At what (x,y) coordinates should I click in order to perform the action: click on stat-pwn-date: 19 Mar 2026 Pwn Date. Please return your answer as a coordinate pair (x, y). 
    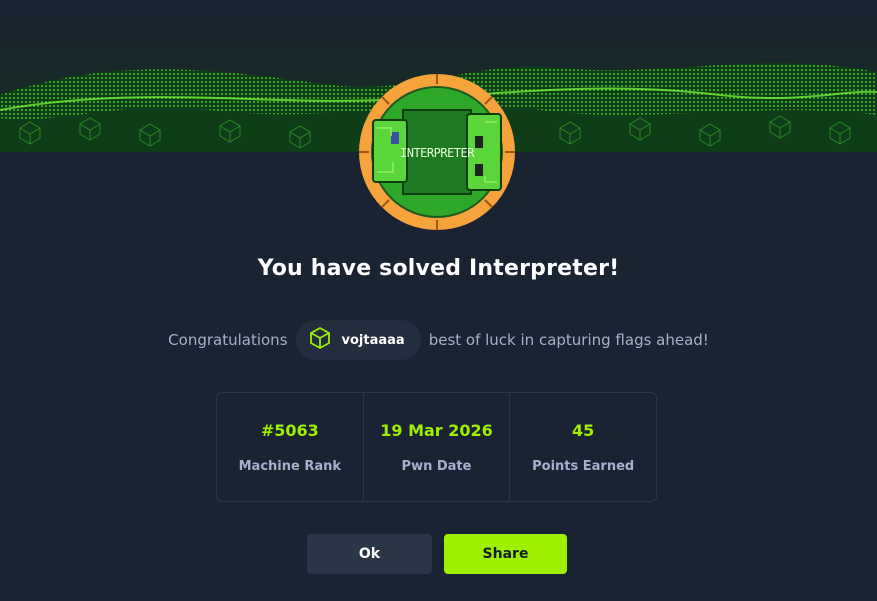
    Looking at the image, I should click on (437, 447).